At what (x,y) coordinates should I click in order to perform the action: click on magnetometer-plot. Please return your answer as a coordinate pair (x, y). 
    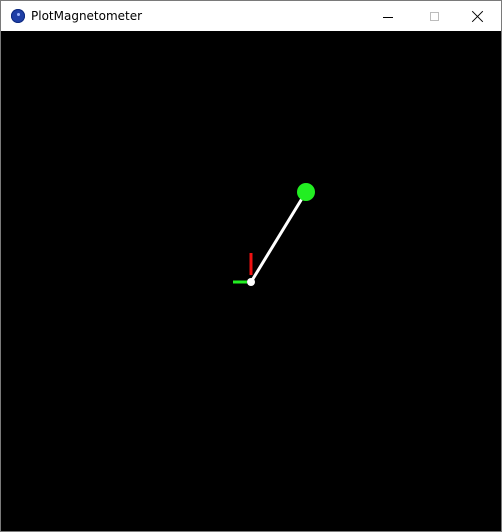
    Looking at the image, I should click on (274, 234).